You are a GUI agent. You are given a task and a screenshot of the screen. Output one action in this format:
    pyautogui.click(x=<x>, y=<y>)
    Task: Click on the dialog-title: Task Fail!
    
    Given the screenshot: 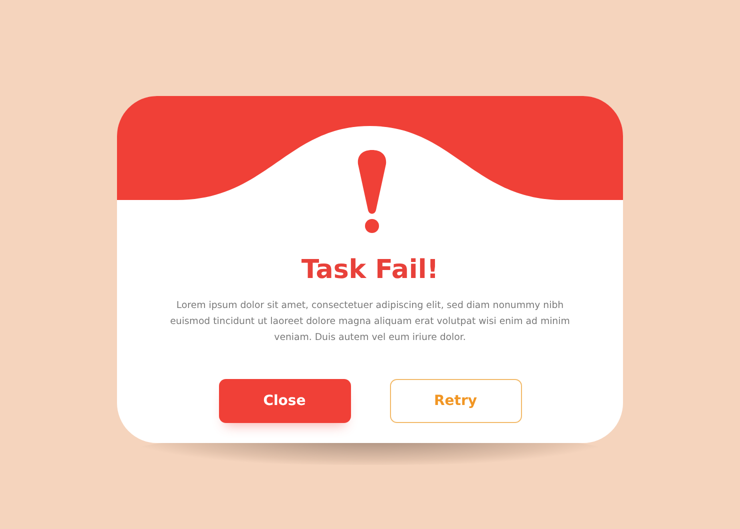 What is the action you would take?
    pyautogui.click(x=370, y=270)
    